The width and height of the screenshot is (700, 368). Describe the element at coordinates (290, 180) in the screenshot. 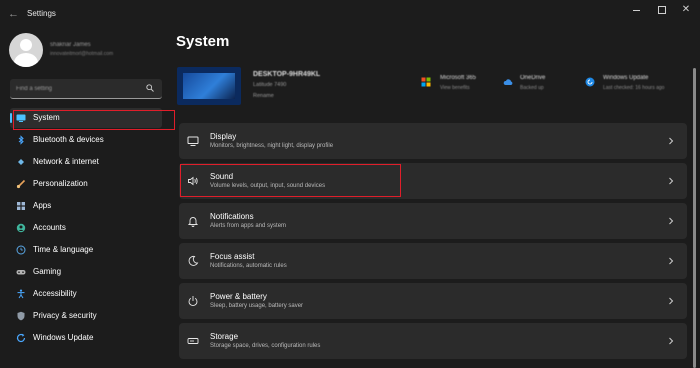

I see `annotation-highlight-sound` at that location.